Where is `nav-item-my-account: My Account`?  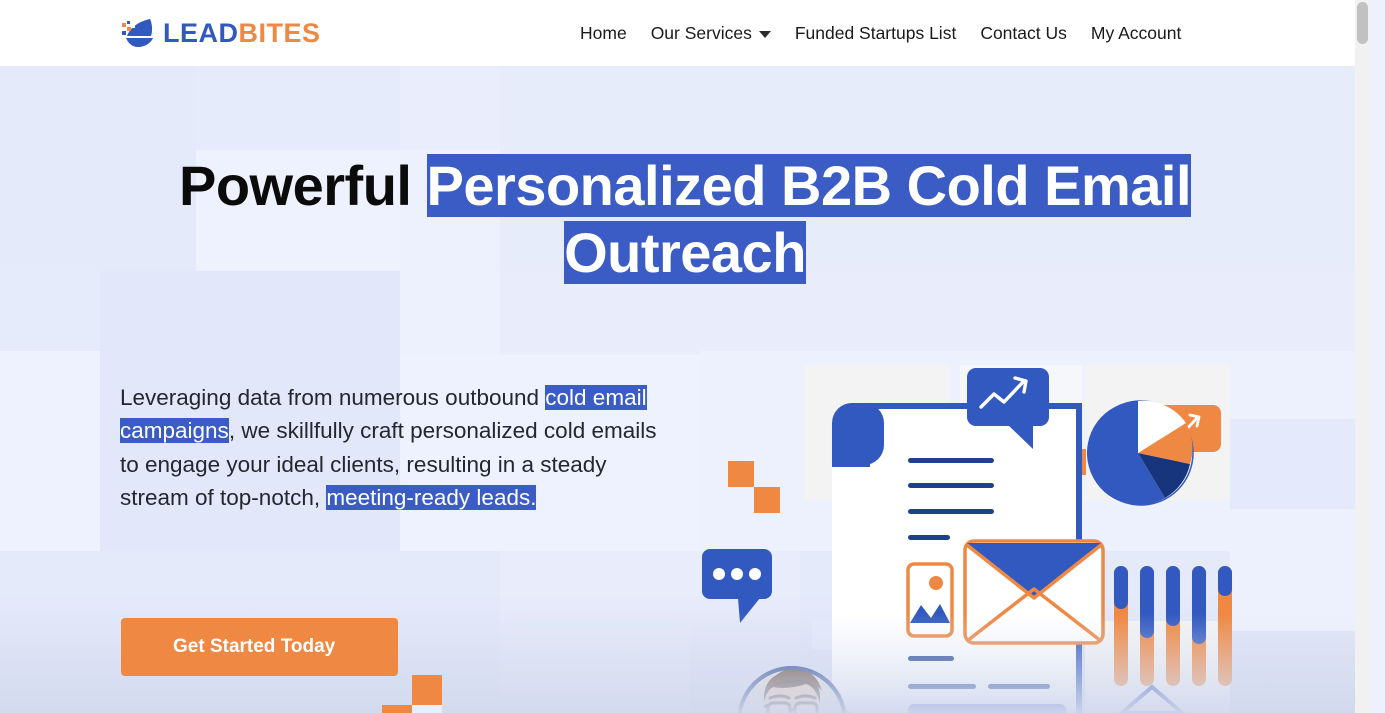
nav-item-my-account: My Account is located at coordinates (1136, 33).